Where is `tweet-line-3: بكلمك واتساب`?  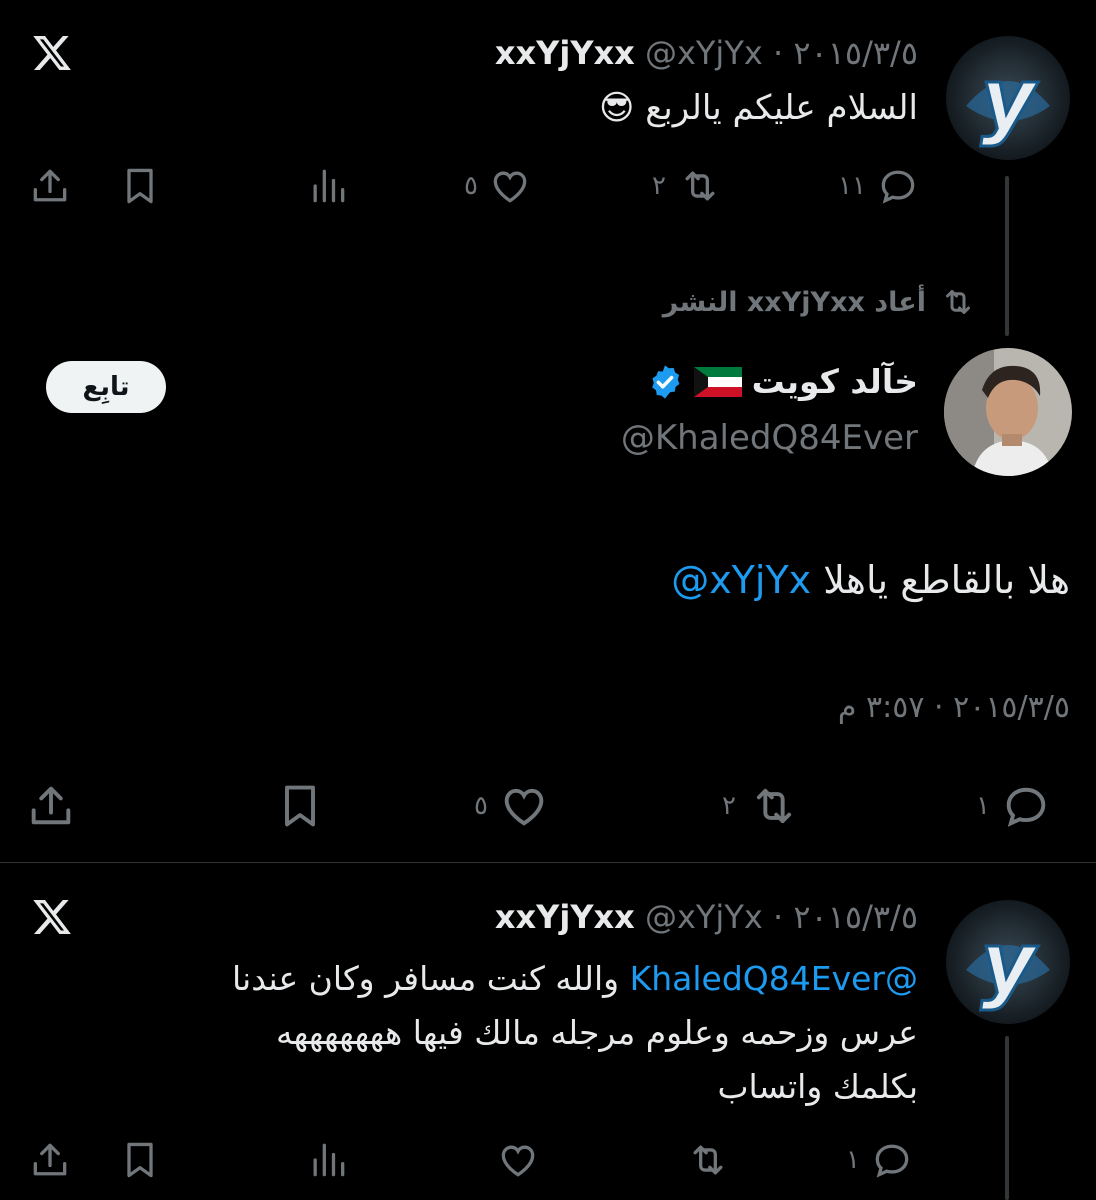
tweet-line-3: بكلمك واتساب is located at coordinates (817, 1086).